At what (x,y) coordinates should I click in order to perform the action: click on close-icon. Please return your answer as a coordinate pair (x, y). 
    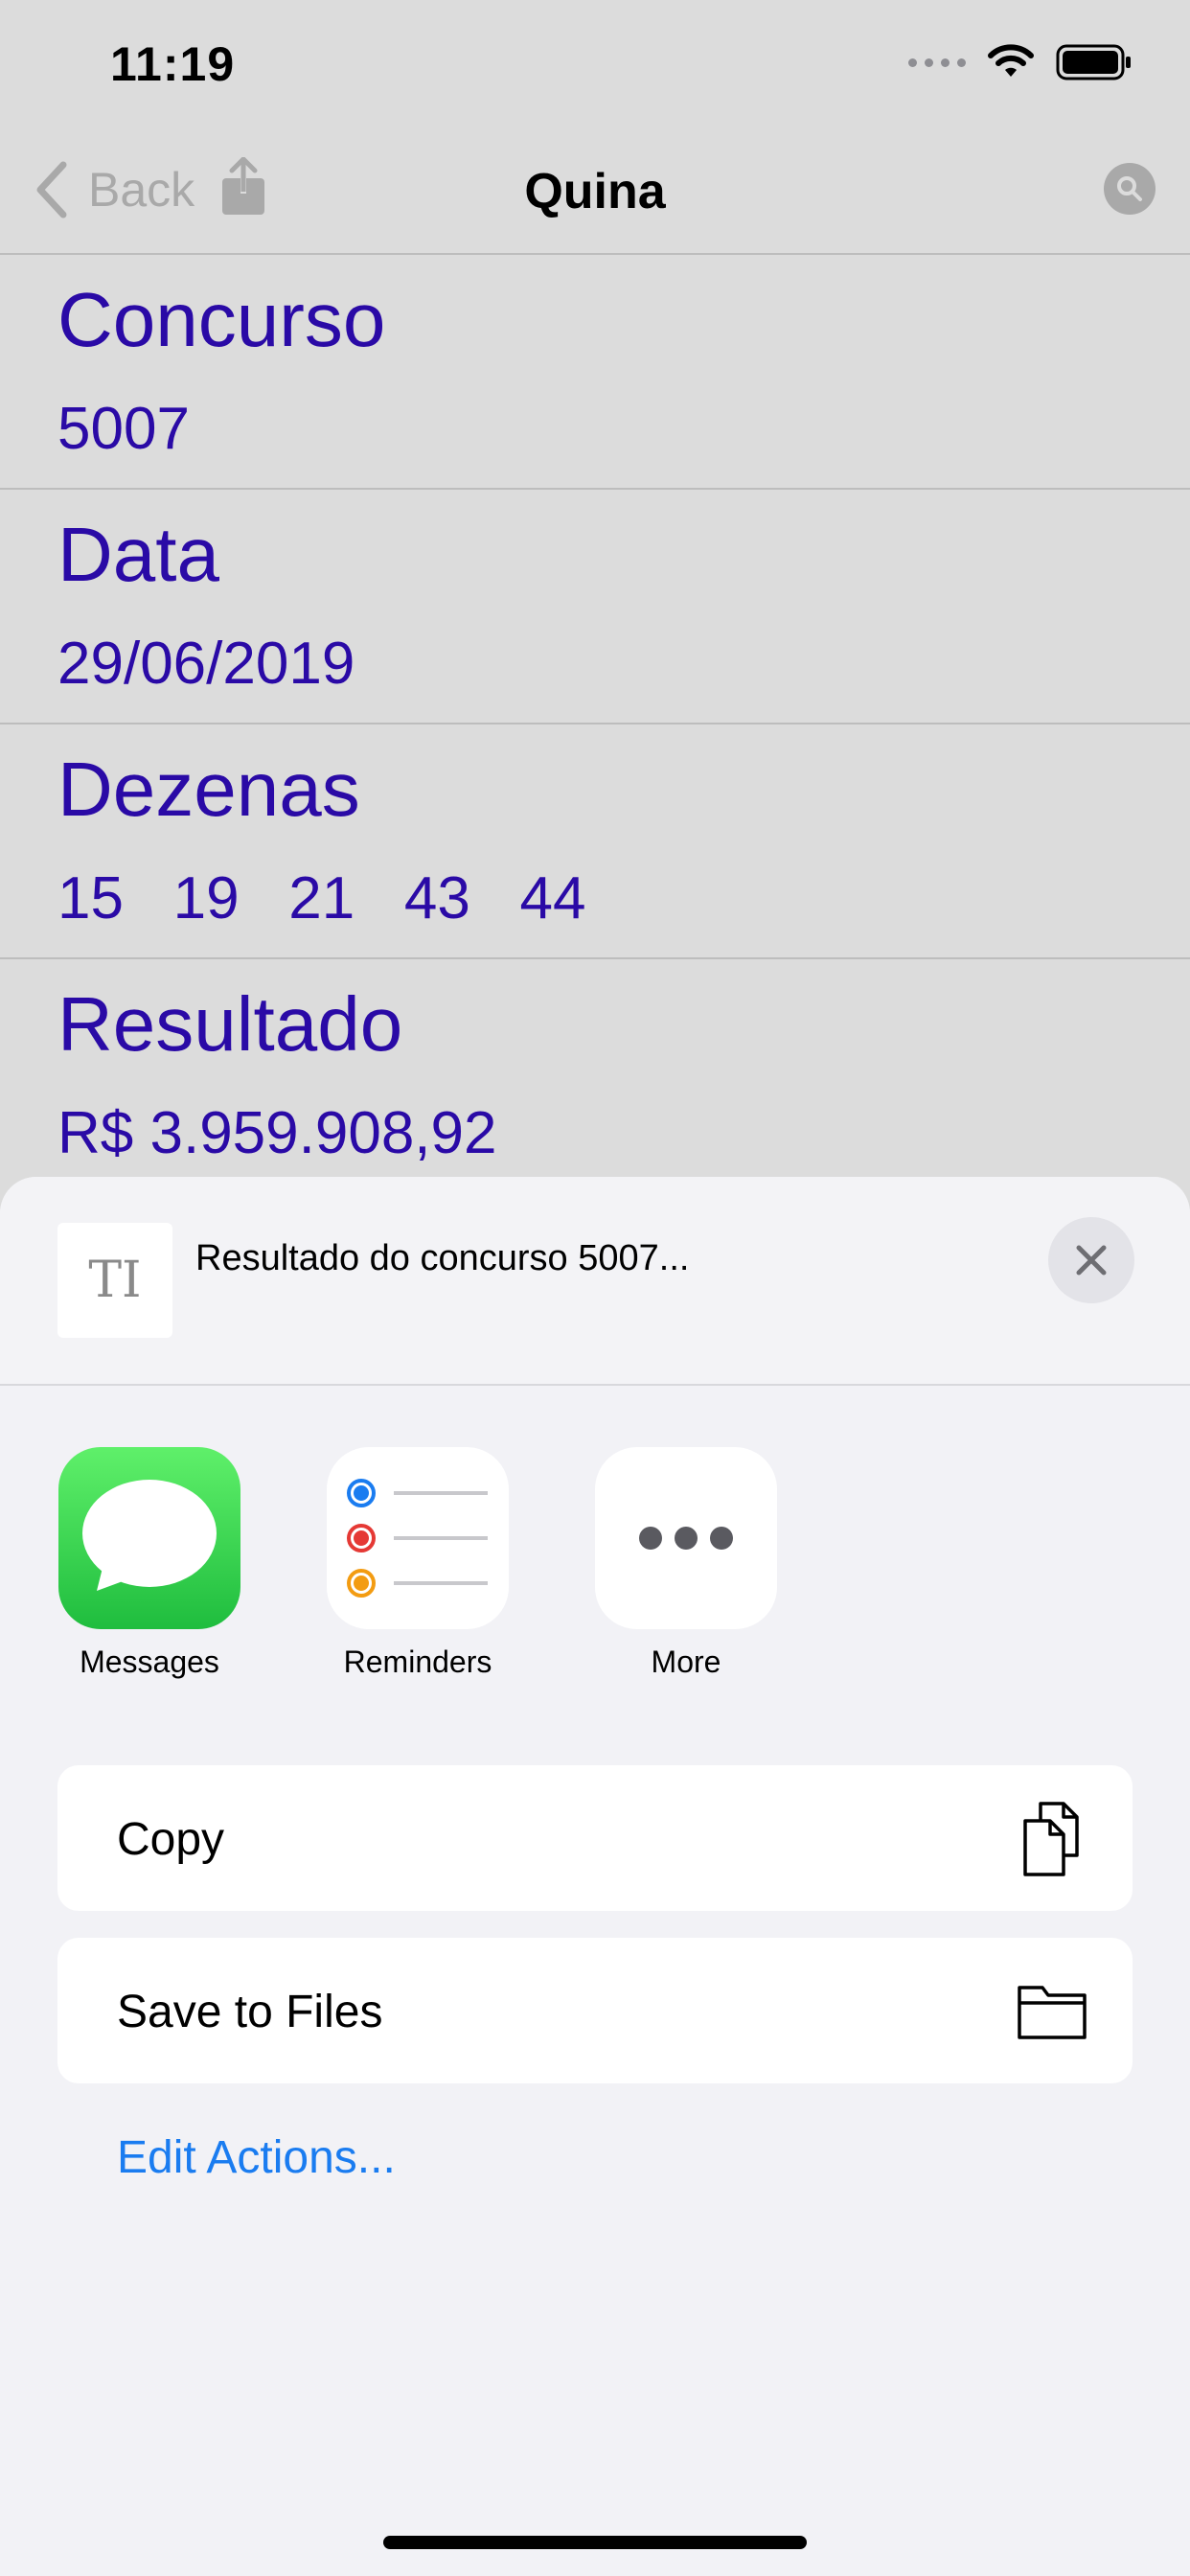
    Looking at the image, I should click on (1092, 1260).